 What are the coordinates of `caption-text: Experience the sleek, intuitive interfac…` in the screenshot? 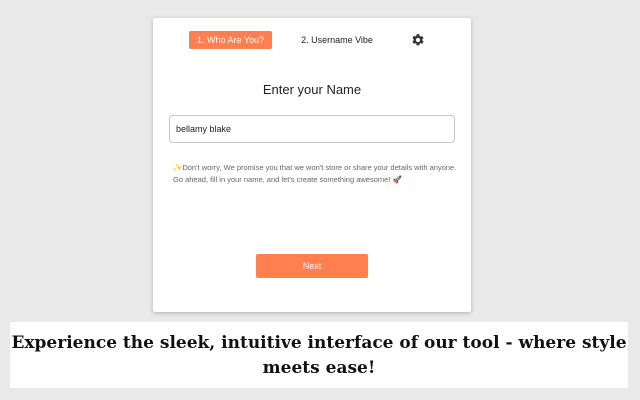 It's located at (319, 355).